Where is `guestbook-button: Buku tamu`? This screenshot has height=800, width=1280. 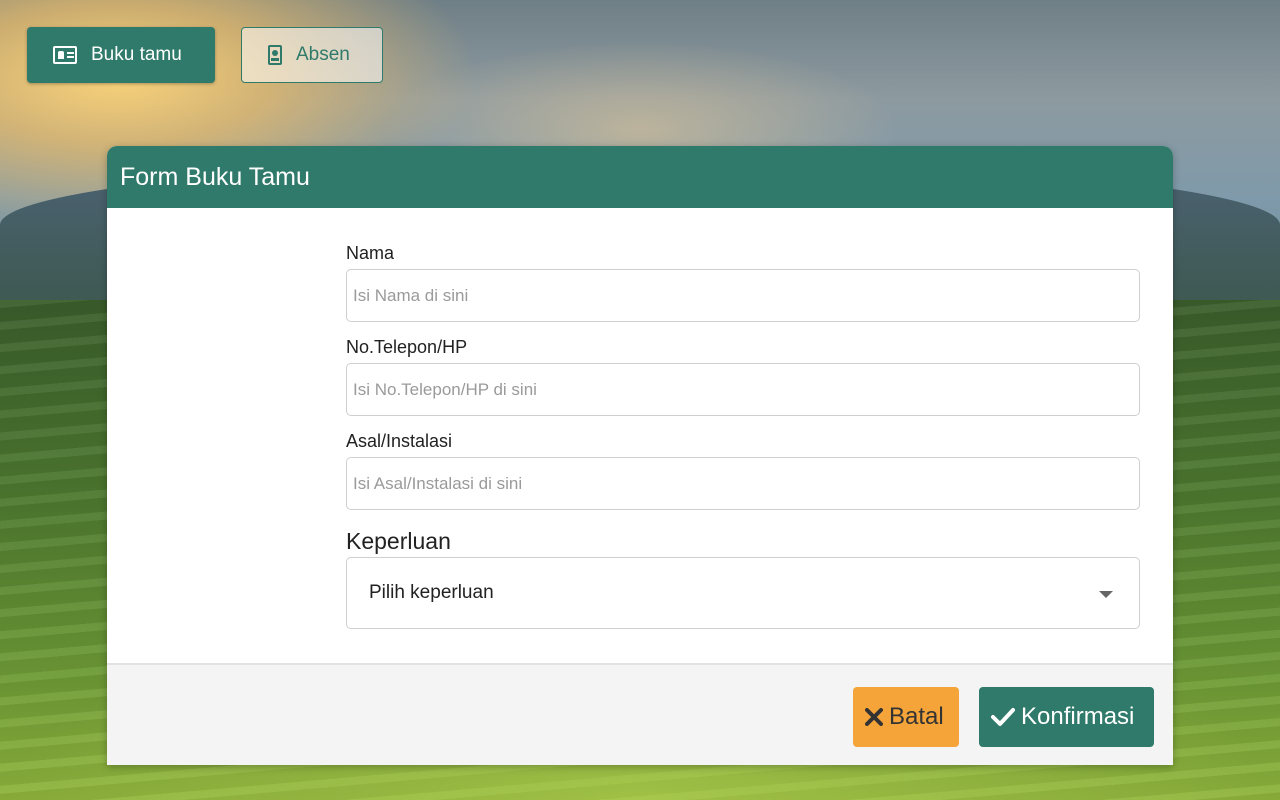
guestbook-button: Buku tamu is located at coordinates (121, 55).